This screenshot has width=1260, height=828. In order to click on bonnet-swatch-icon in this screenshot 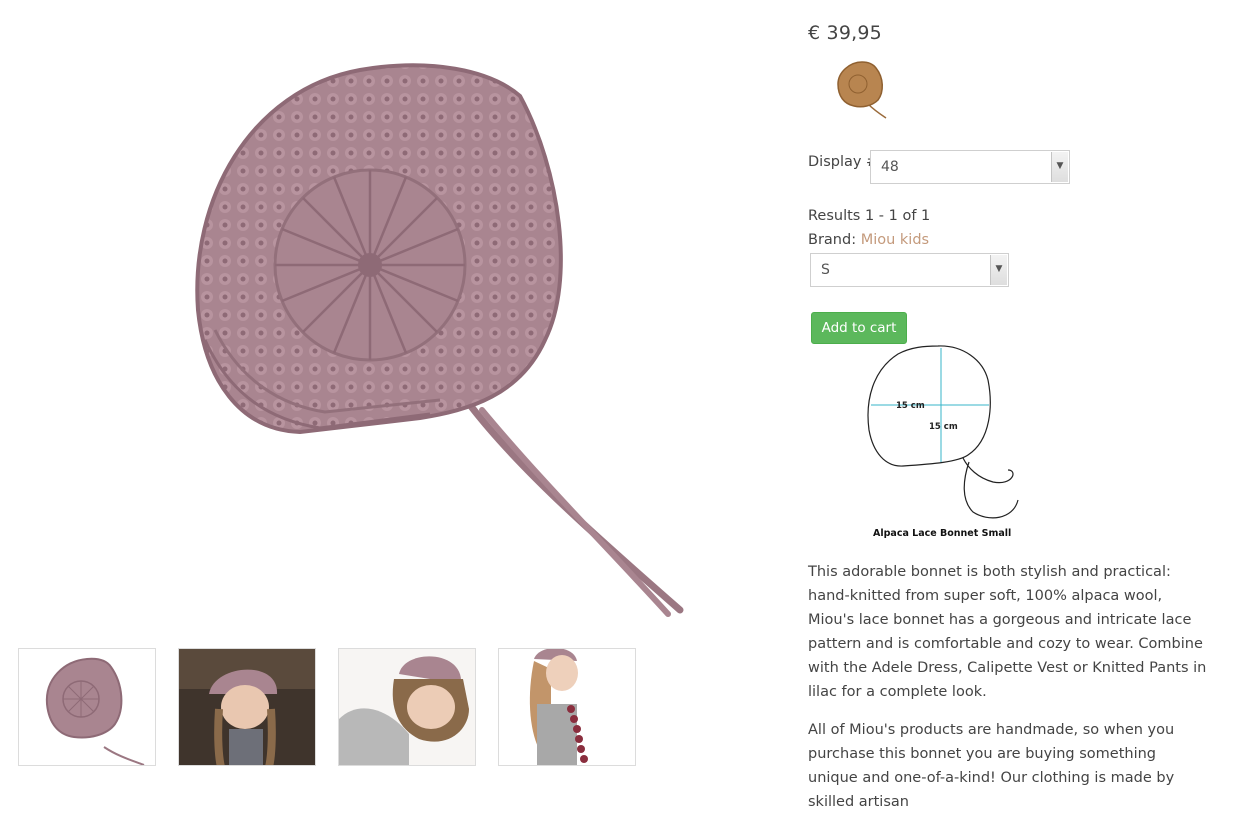, I will do `click(862, 90)`.